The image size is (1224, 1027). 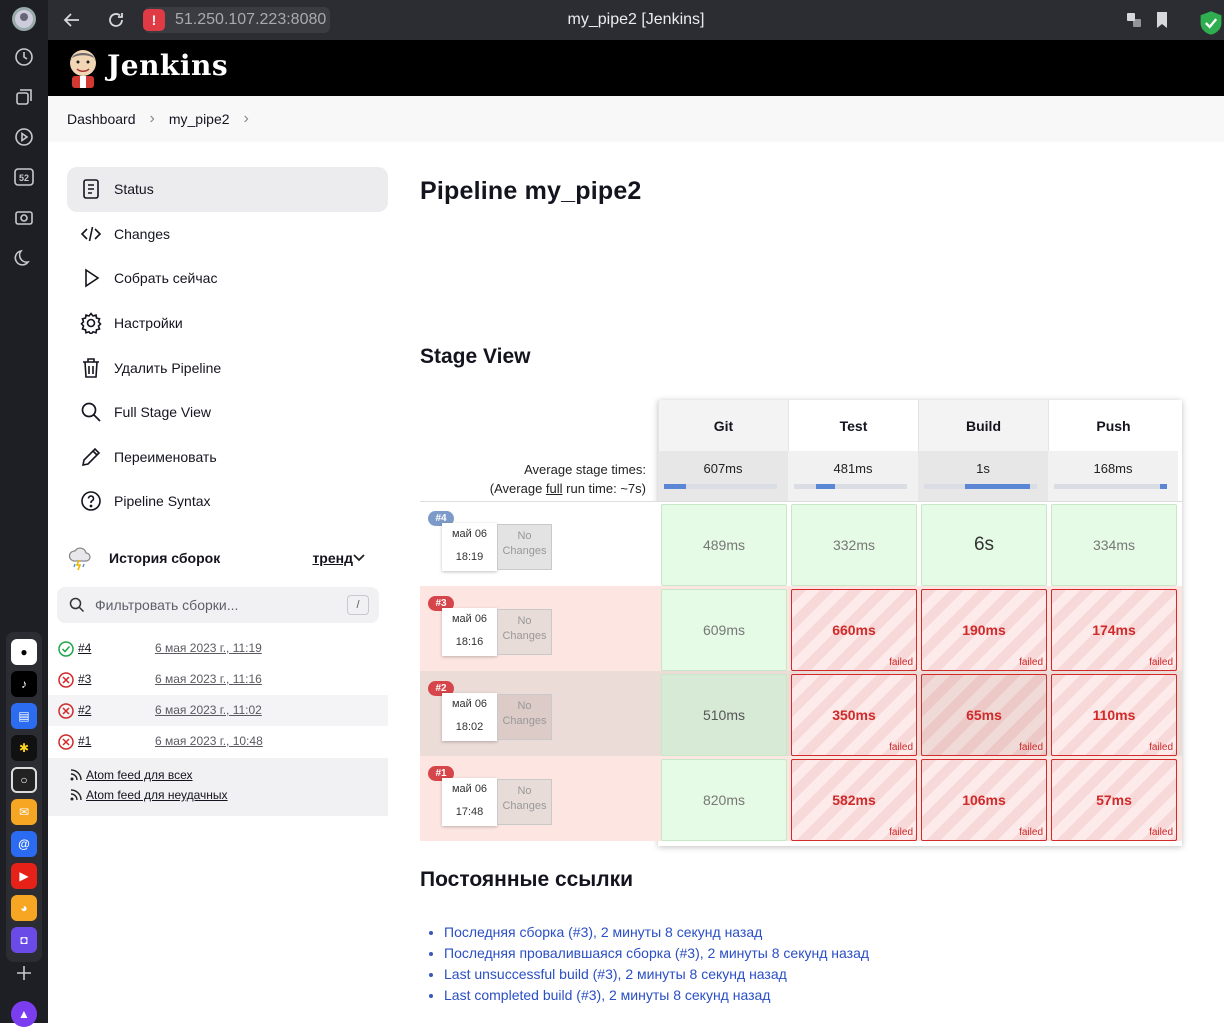 What do you see at coordinates (227, 278) in the screenshot?
I see `task-build-now: Собрать сейчас` at bounding box center [227, 278].